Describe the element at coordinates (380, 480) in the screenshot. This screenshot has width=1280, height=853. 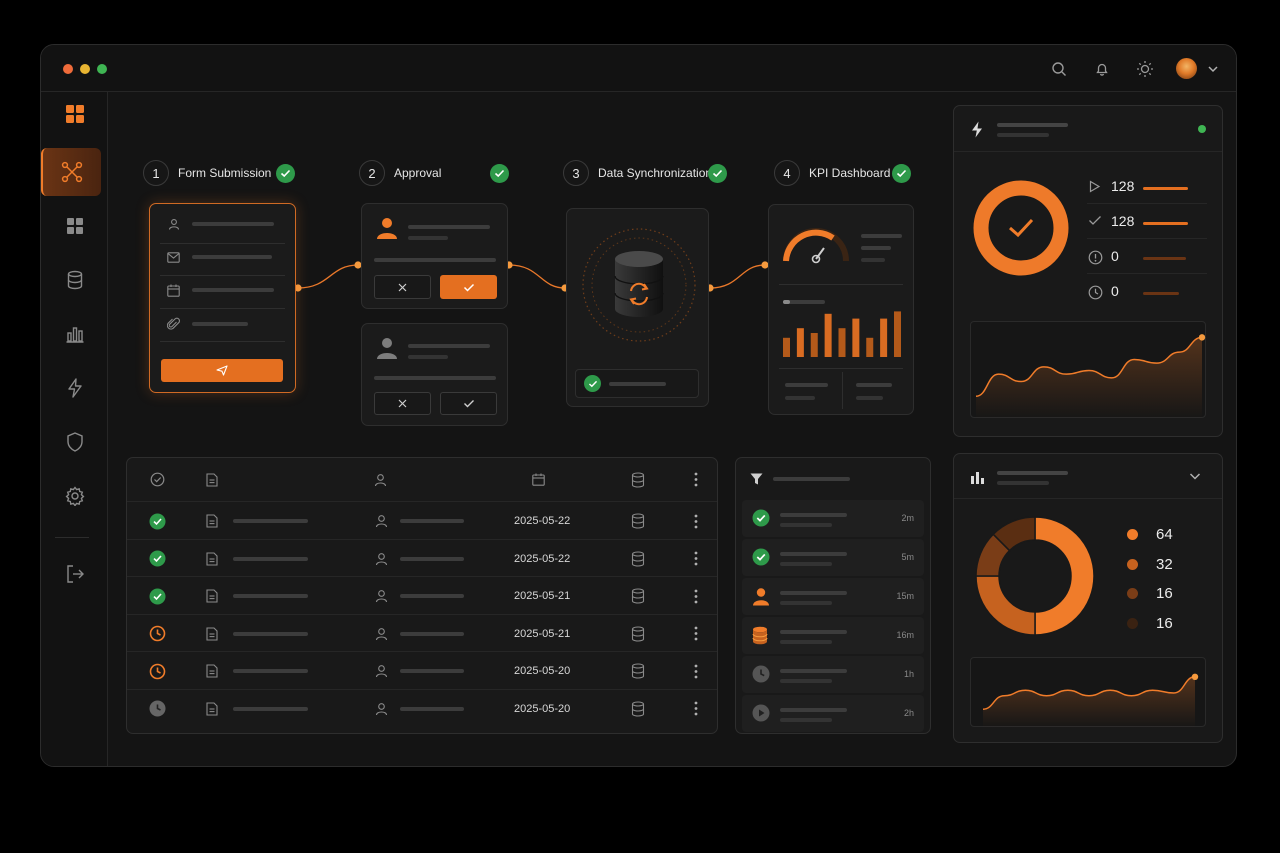
I see `user-column-icon` at that location.